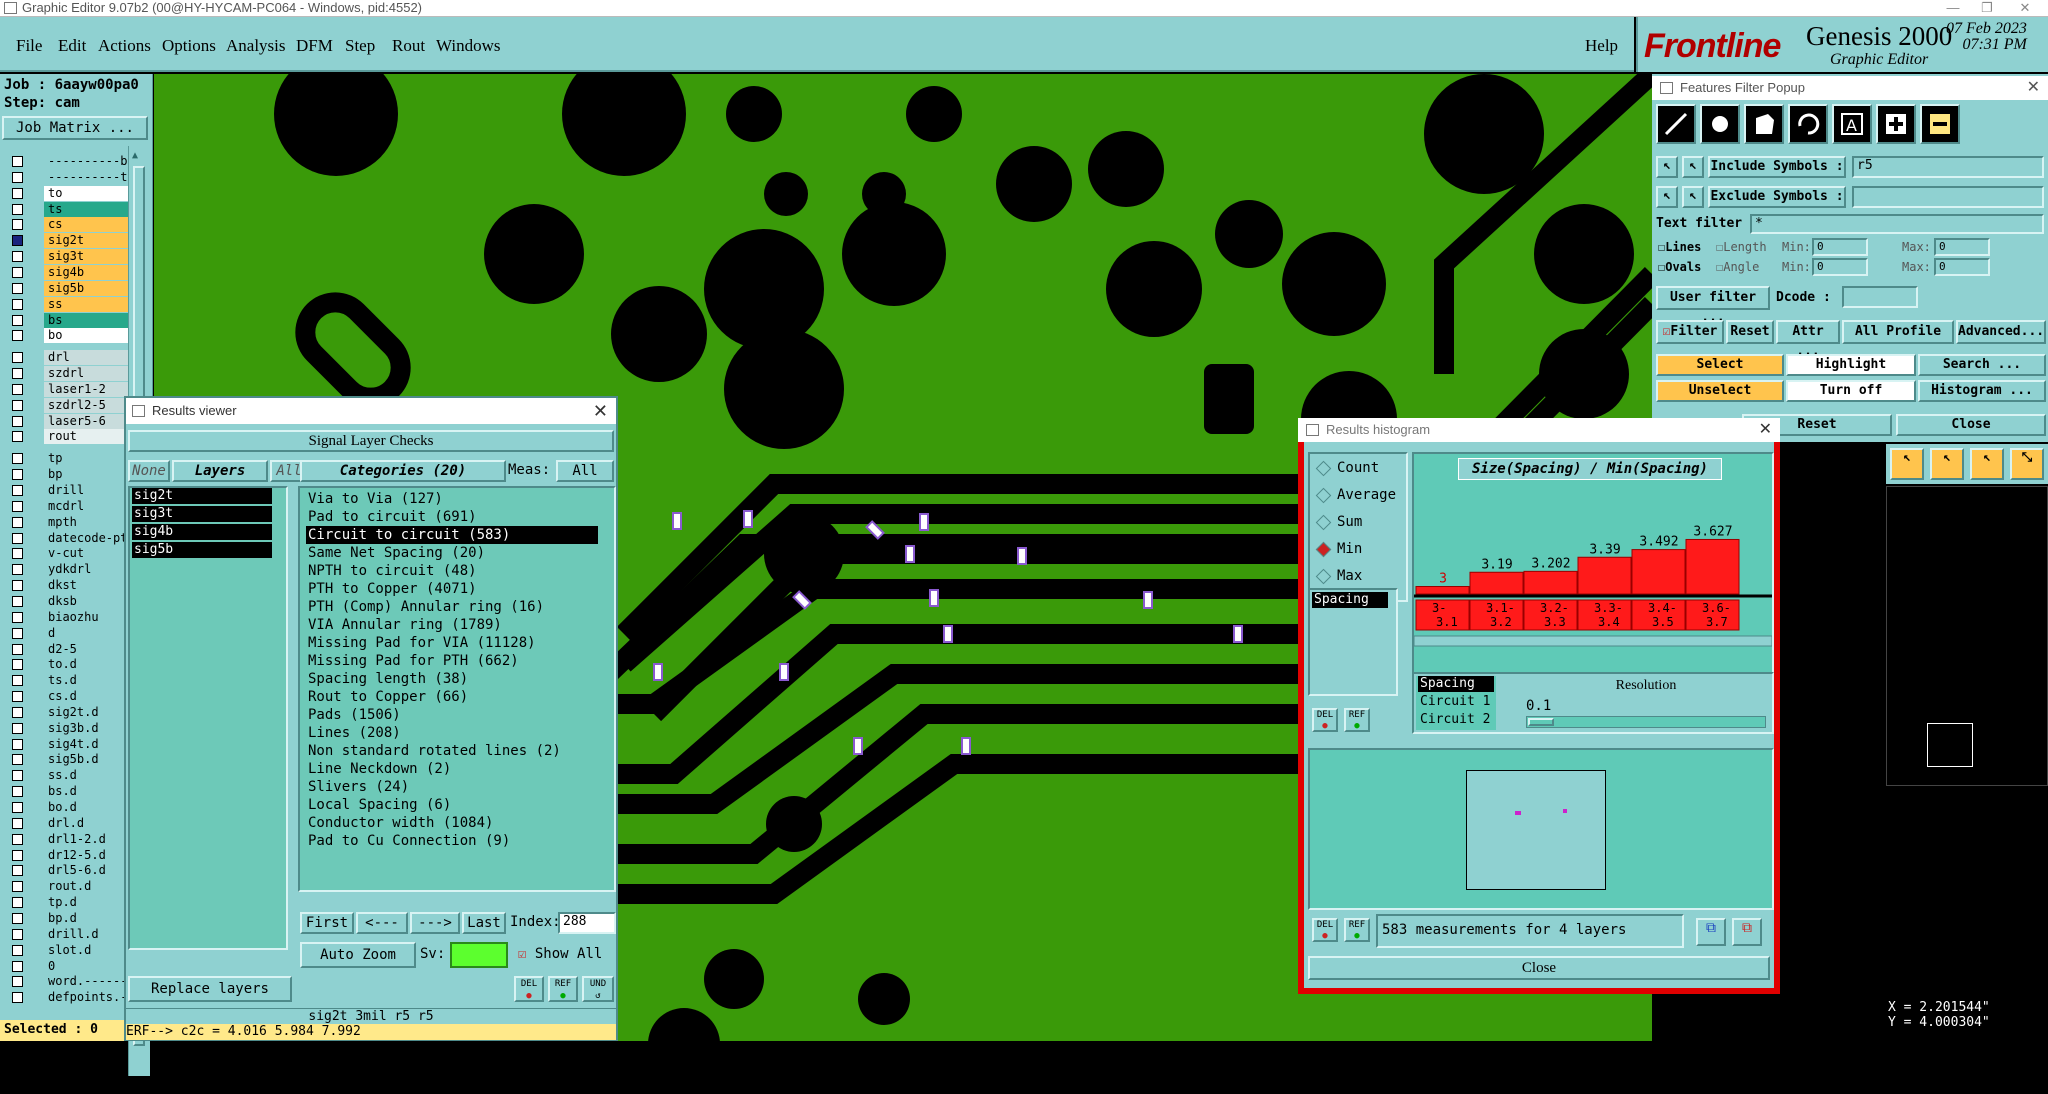 This screenshot has width=2048, height=1094. Describe the element at coordinates (598, 989) in the screenshot. I see `und-button: UND ↺` at that location.